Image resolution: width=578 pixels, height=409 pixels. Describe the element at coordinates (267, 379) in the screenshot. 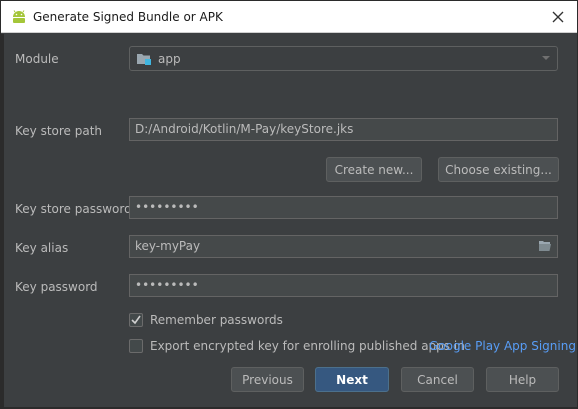

I see `previous-button: Previous` at that location.